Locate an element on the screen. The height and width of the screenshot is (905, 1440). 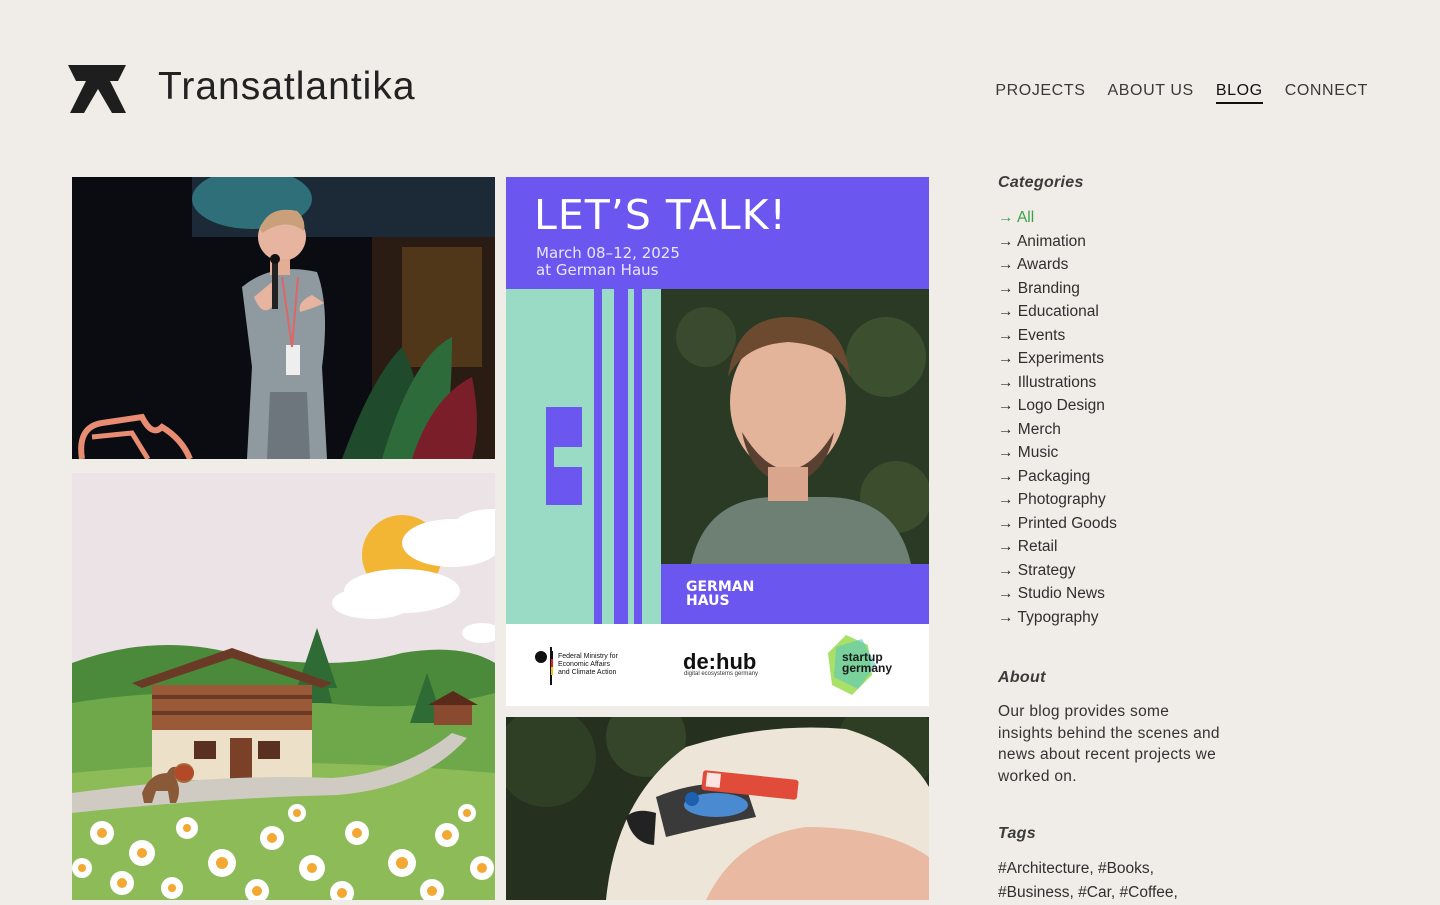
poster-brand-line2: HAUS is located at coordinates (708, 601).